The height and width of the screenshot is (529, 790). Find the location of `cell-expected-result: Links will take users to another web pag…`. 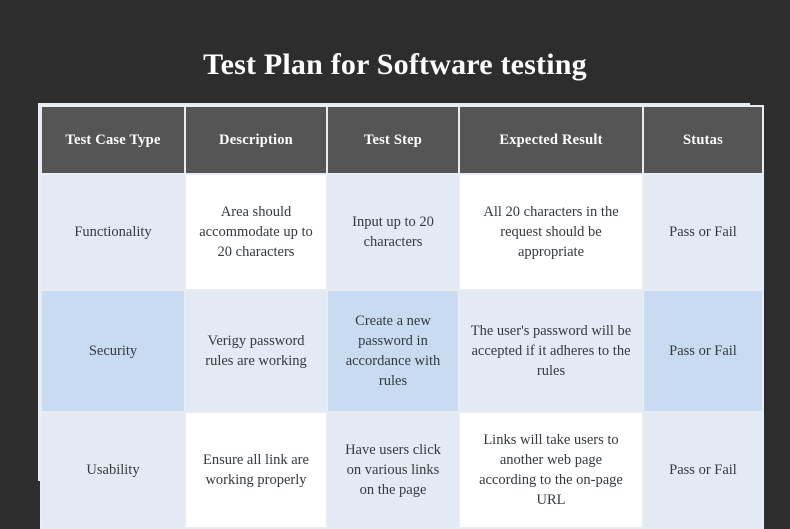

cell-expected-result: Links will take users to another web pag… is located at coordinates (551, 470).